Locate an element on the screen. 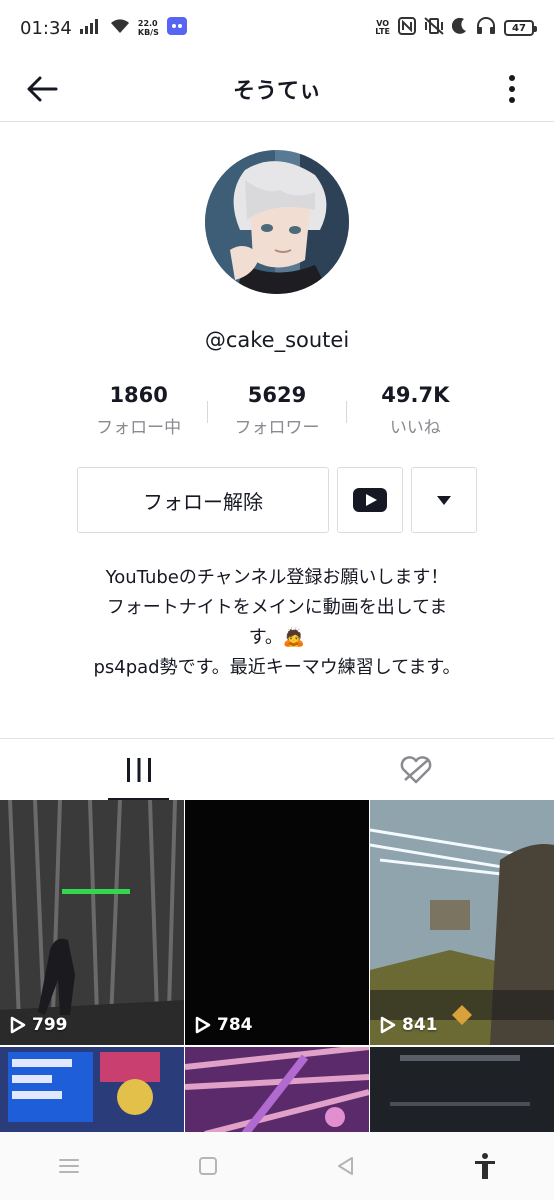  heart-locked-icon is located at coordinates (415, 769).